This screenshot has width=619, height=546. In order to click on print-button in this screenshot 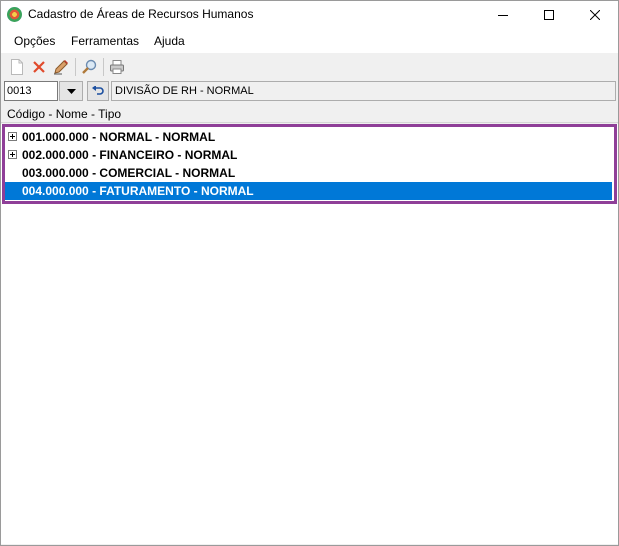, I will do `click(117, 67)`.